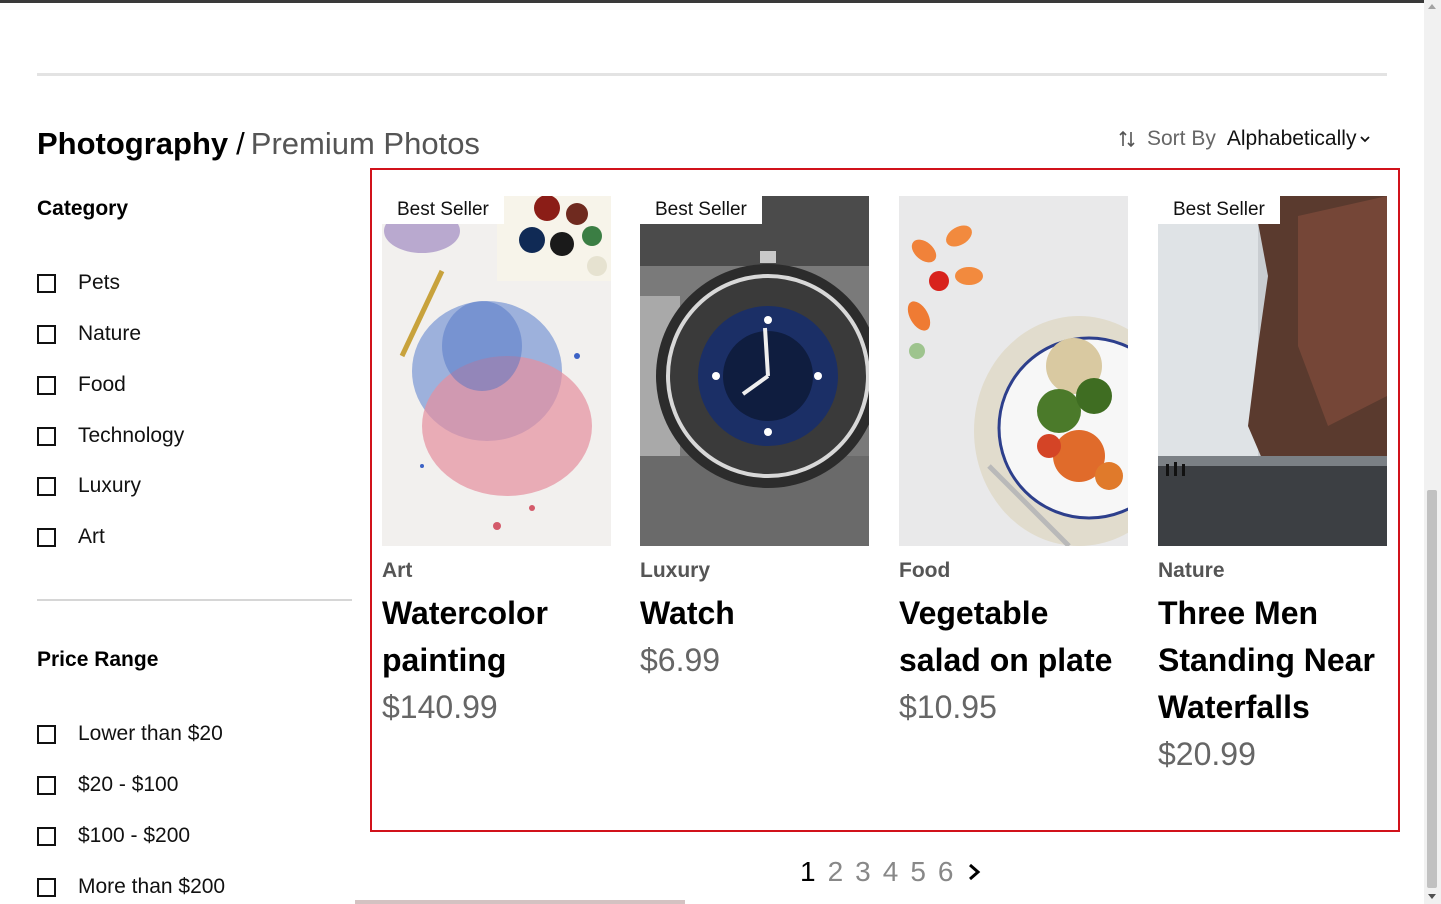  Describe the element at coordinates (83, 208) in the screenshot. I see `category-heading: Category` at that location.